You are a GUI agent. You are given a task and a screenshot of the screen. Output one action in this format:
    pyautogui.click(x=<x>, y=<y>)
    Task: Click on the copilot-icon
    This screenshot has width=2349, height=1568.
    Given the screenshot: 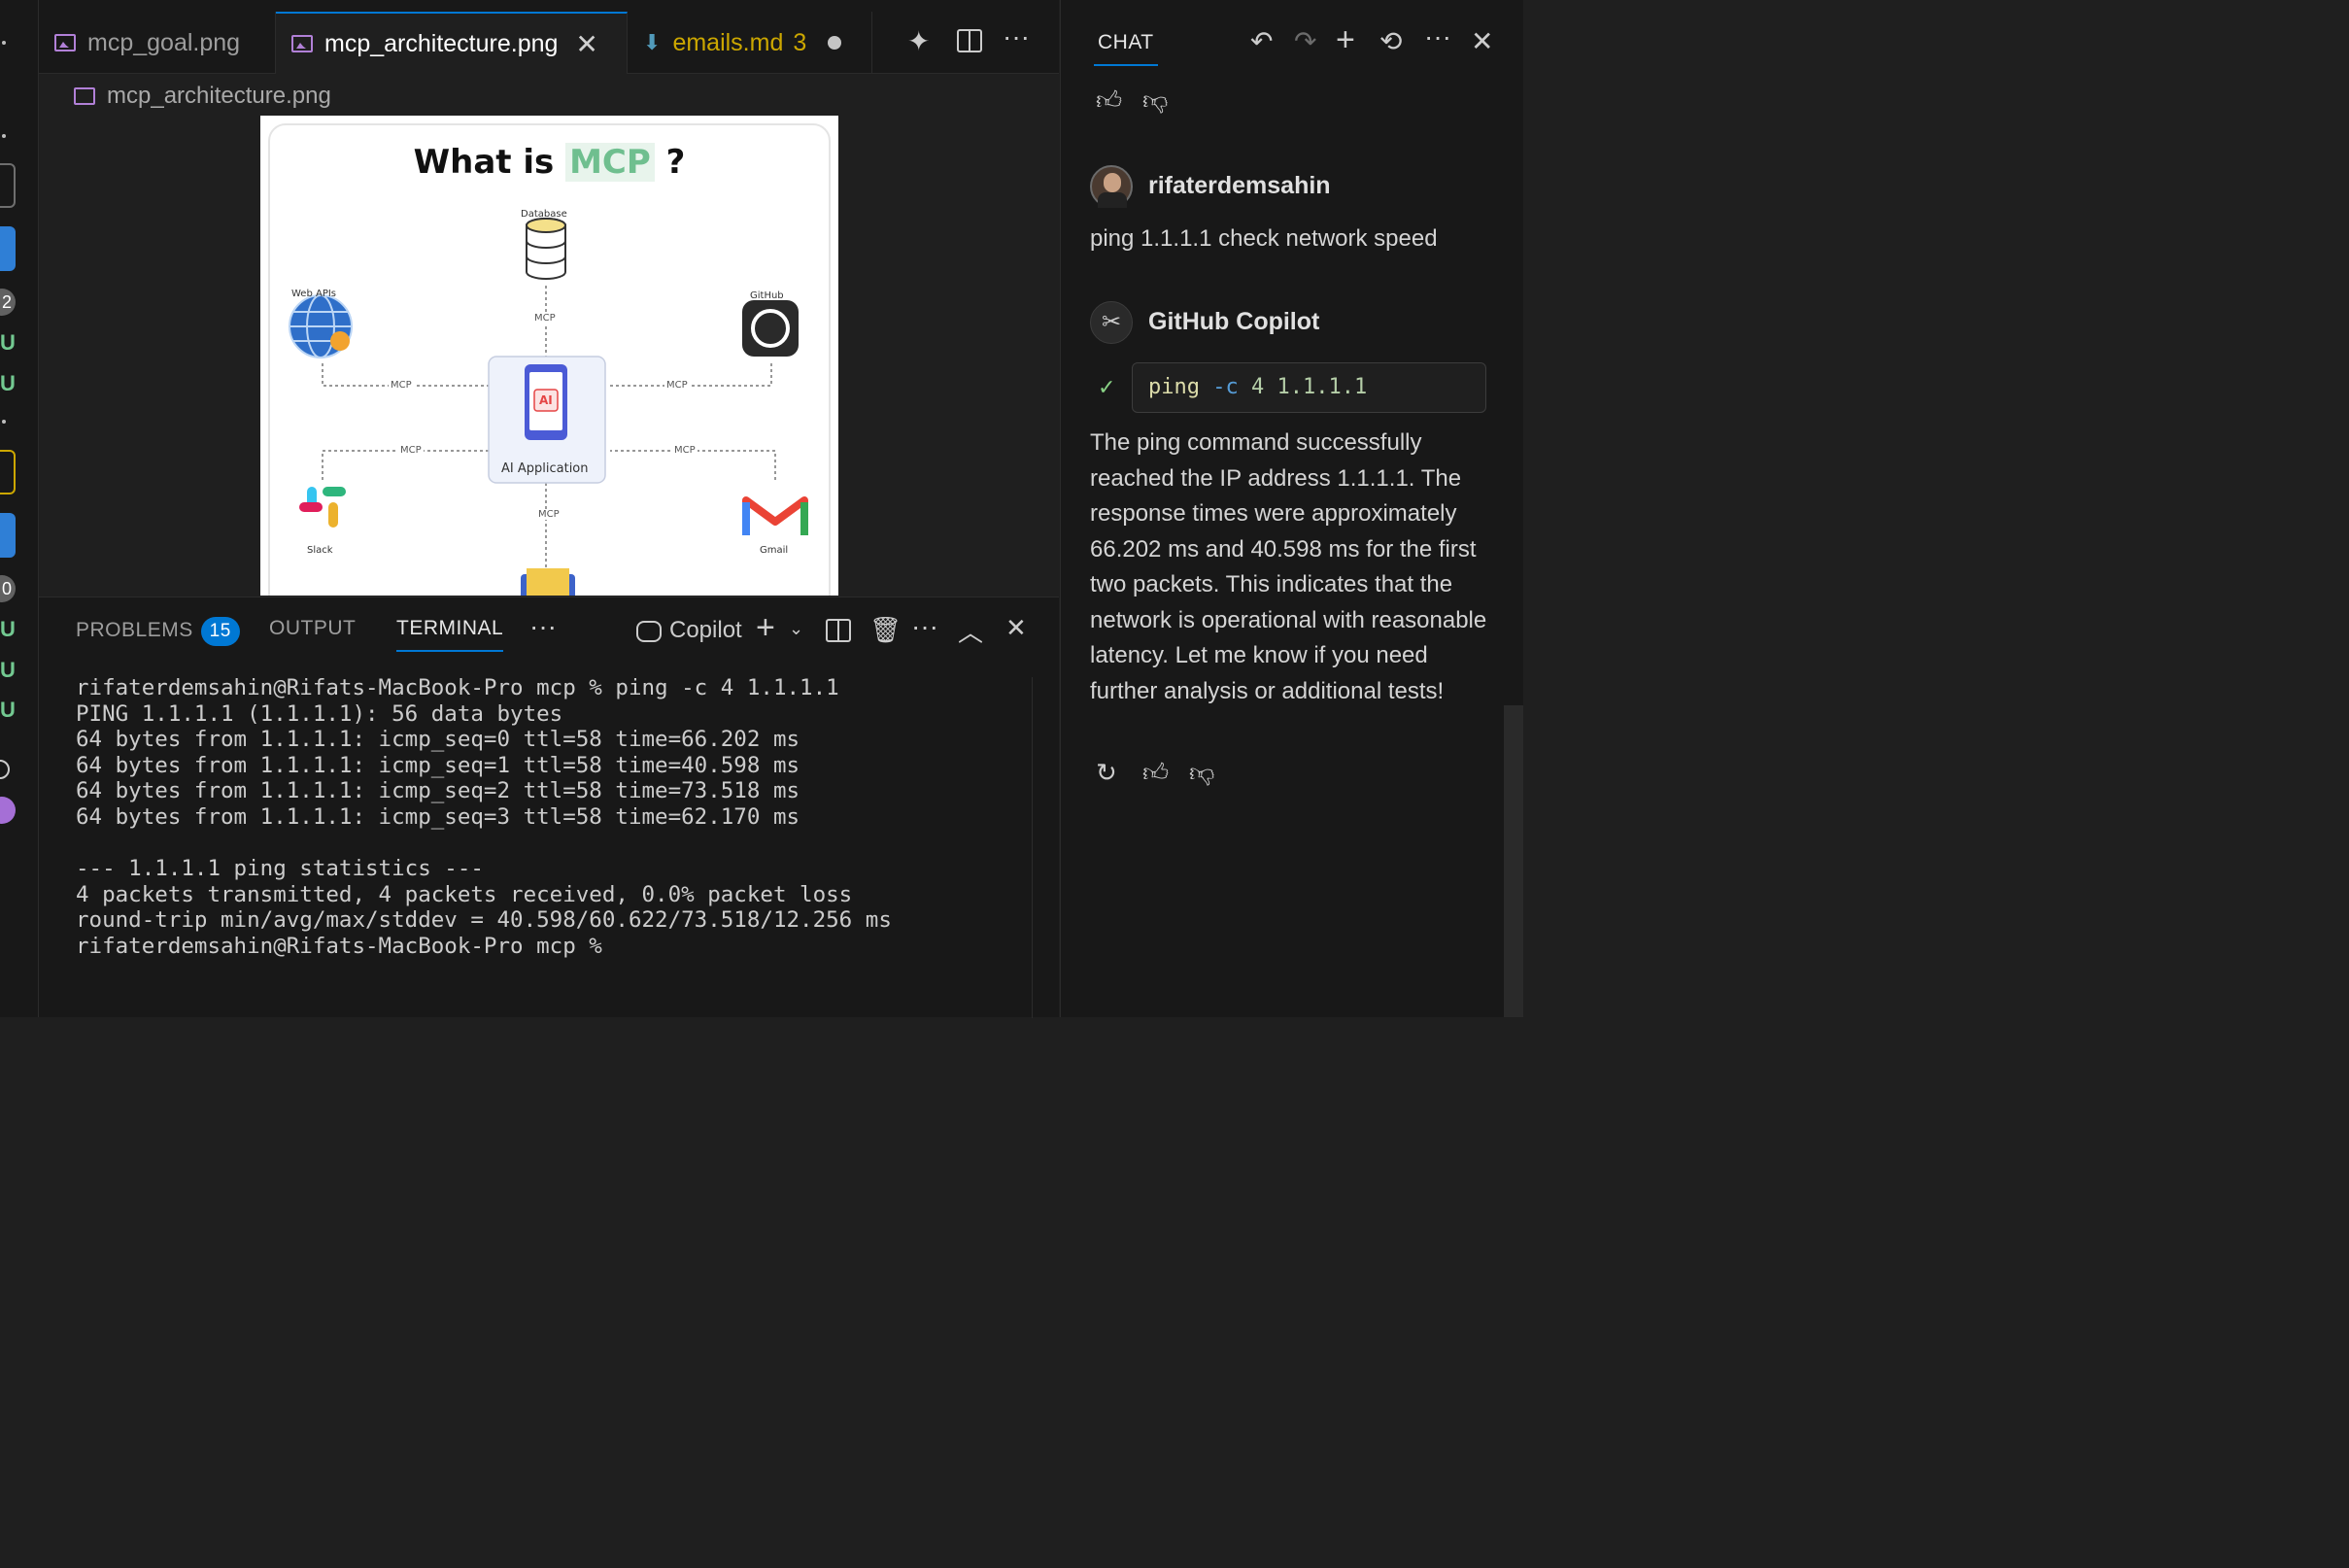 What is the action you would take?
    pyautogui.click(x=649, y=631)
    